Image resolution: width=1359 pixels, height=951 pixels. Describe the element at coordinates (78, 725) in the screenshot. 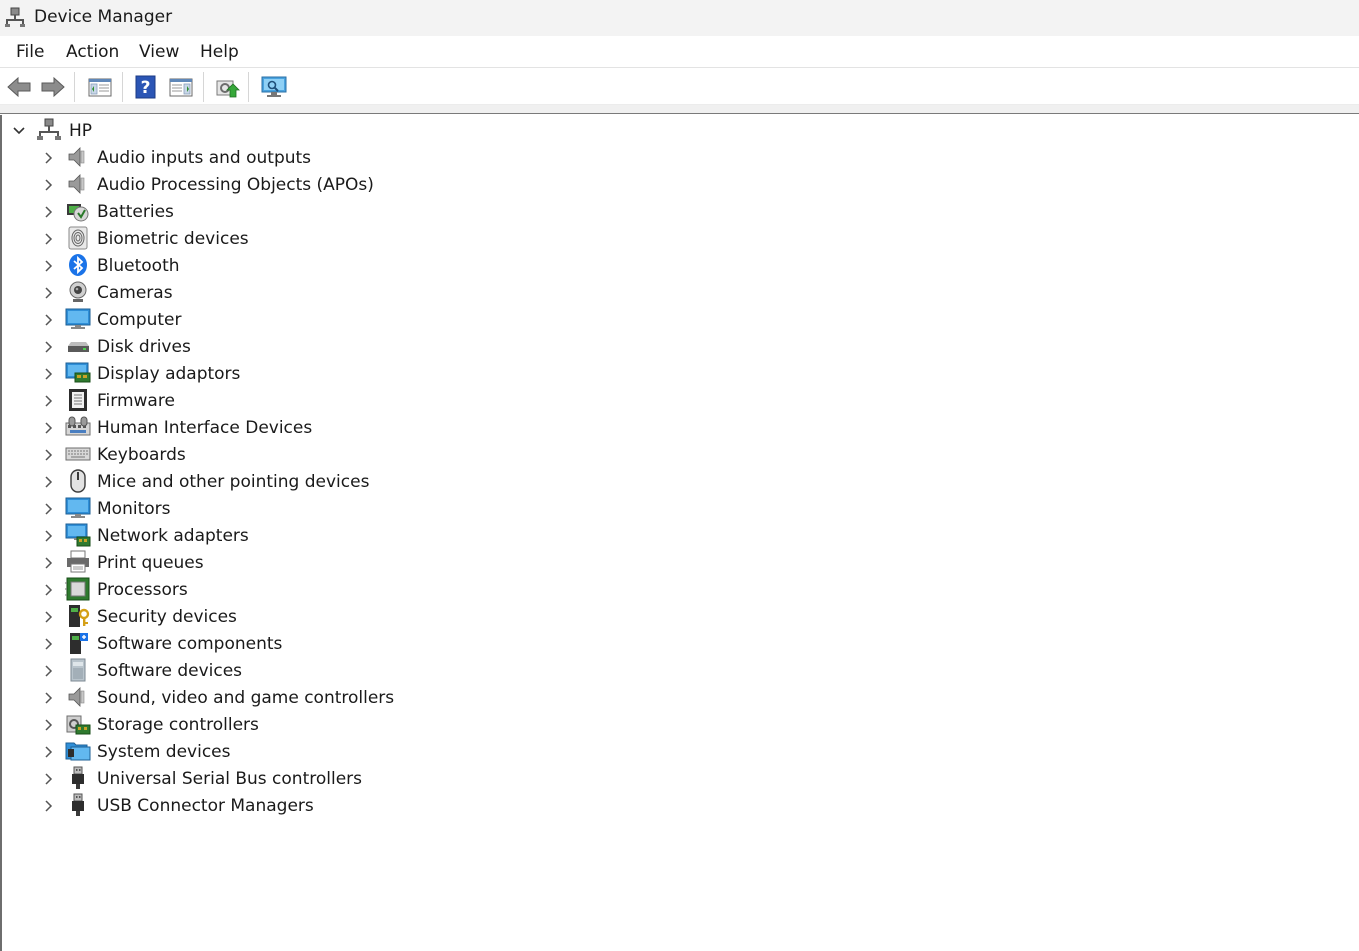

I see `storage-controller-icon` at that location.